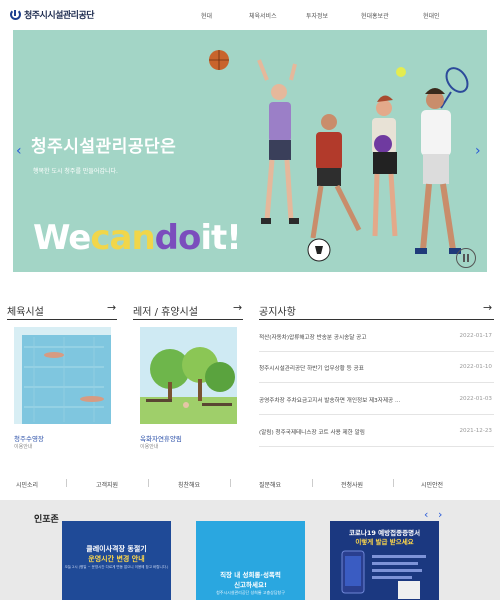 Image resolution: width=500 pixels, height=600 pixels. Describe the element at coordinates (312, 337) in the screenshot. I see `notice-title: 적산(자동차)압류해고장 반송분 공시송달 공고` at that location.